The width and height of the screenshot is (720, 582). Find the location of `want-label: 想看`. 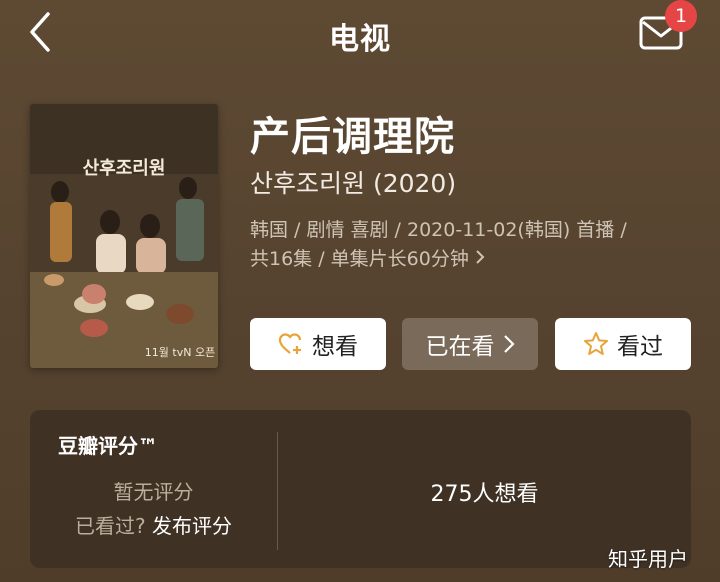

want-label: 想看 is located at coordinates (335, 347).